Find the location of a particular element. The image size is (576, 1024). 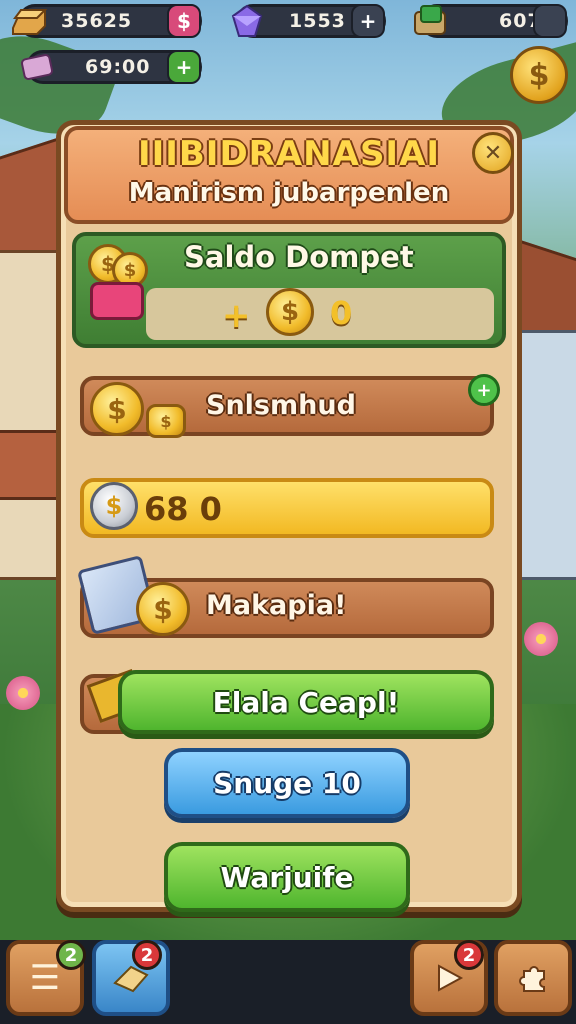

panel-subtitle: Manirism jubarpenlen is located at coordinates (289, 193).